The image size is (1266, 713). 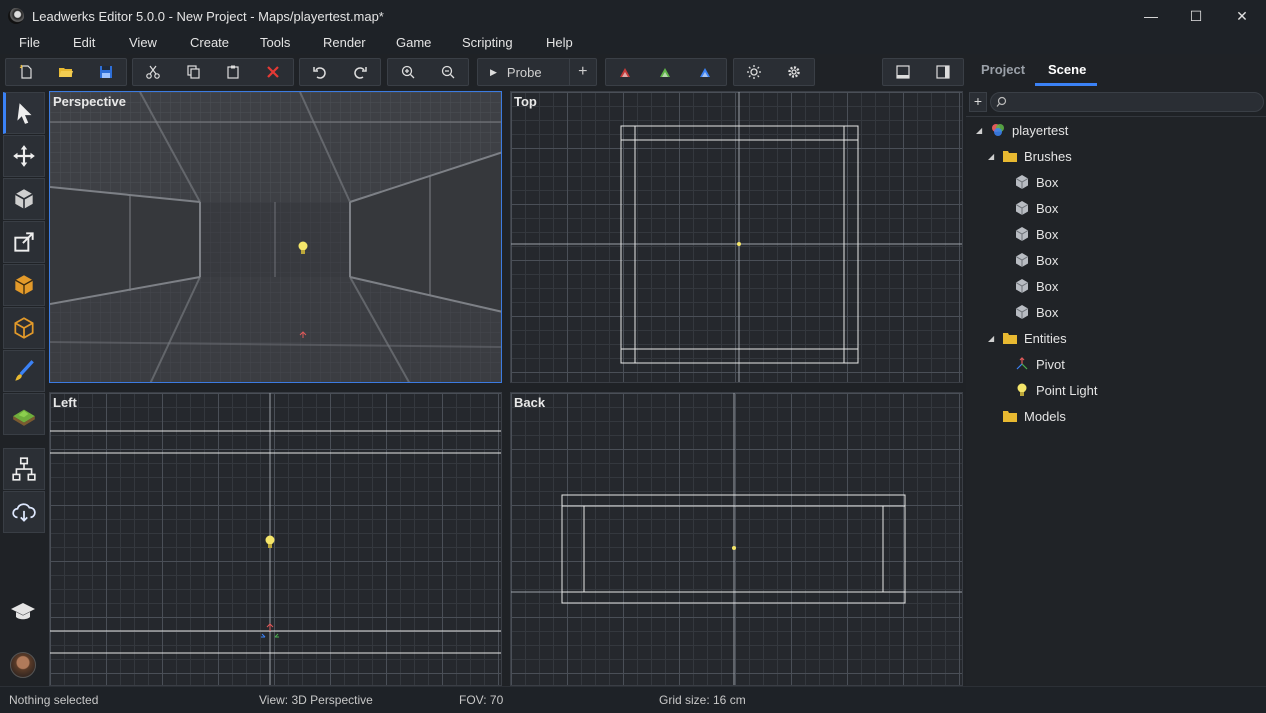 I want to click on wire-cube-icon, so click(x=24, y=328).